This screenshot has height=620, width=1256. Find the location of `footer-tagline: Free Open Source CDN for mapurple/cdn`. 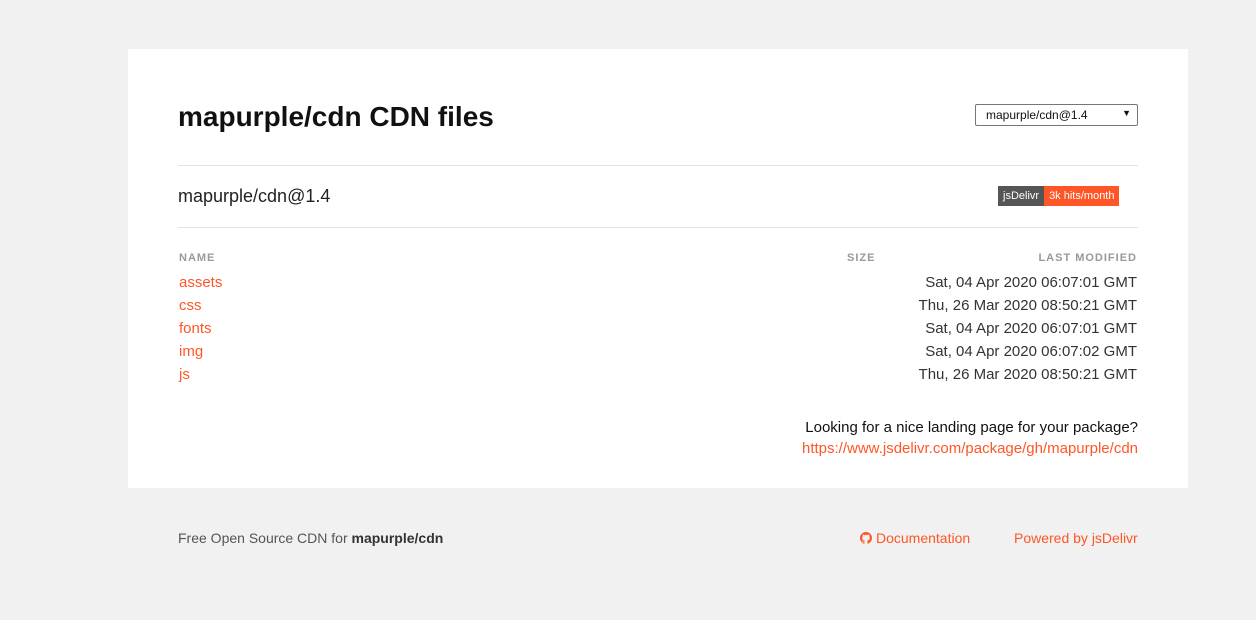

footer-tagline: Free Open Source CDN for mapurple/cdn is located at coordinates (310, 538).